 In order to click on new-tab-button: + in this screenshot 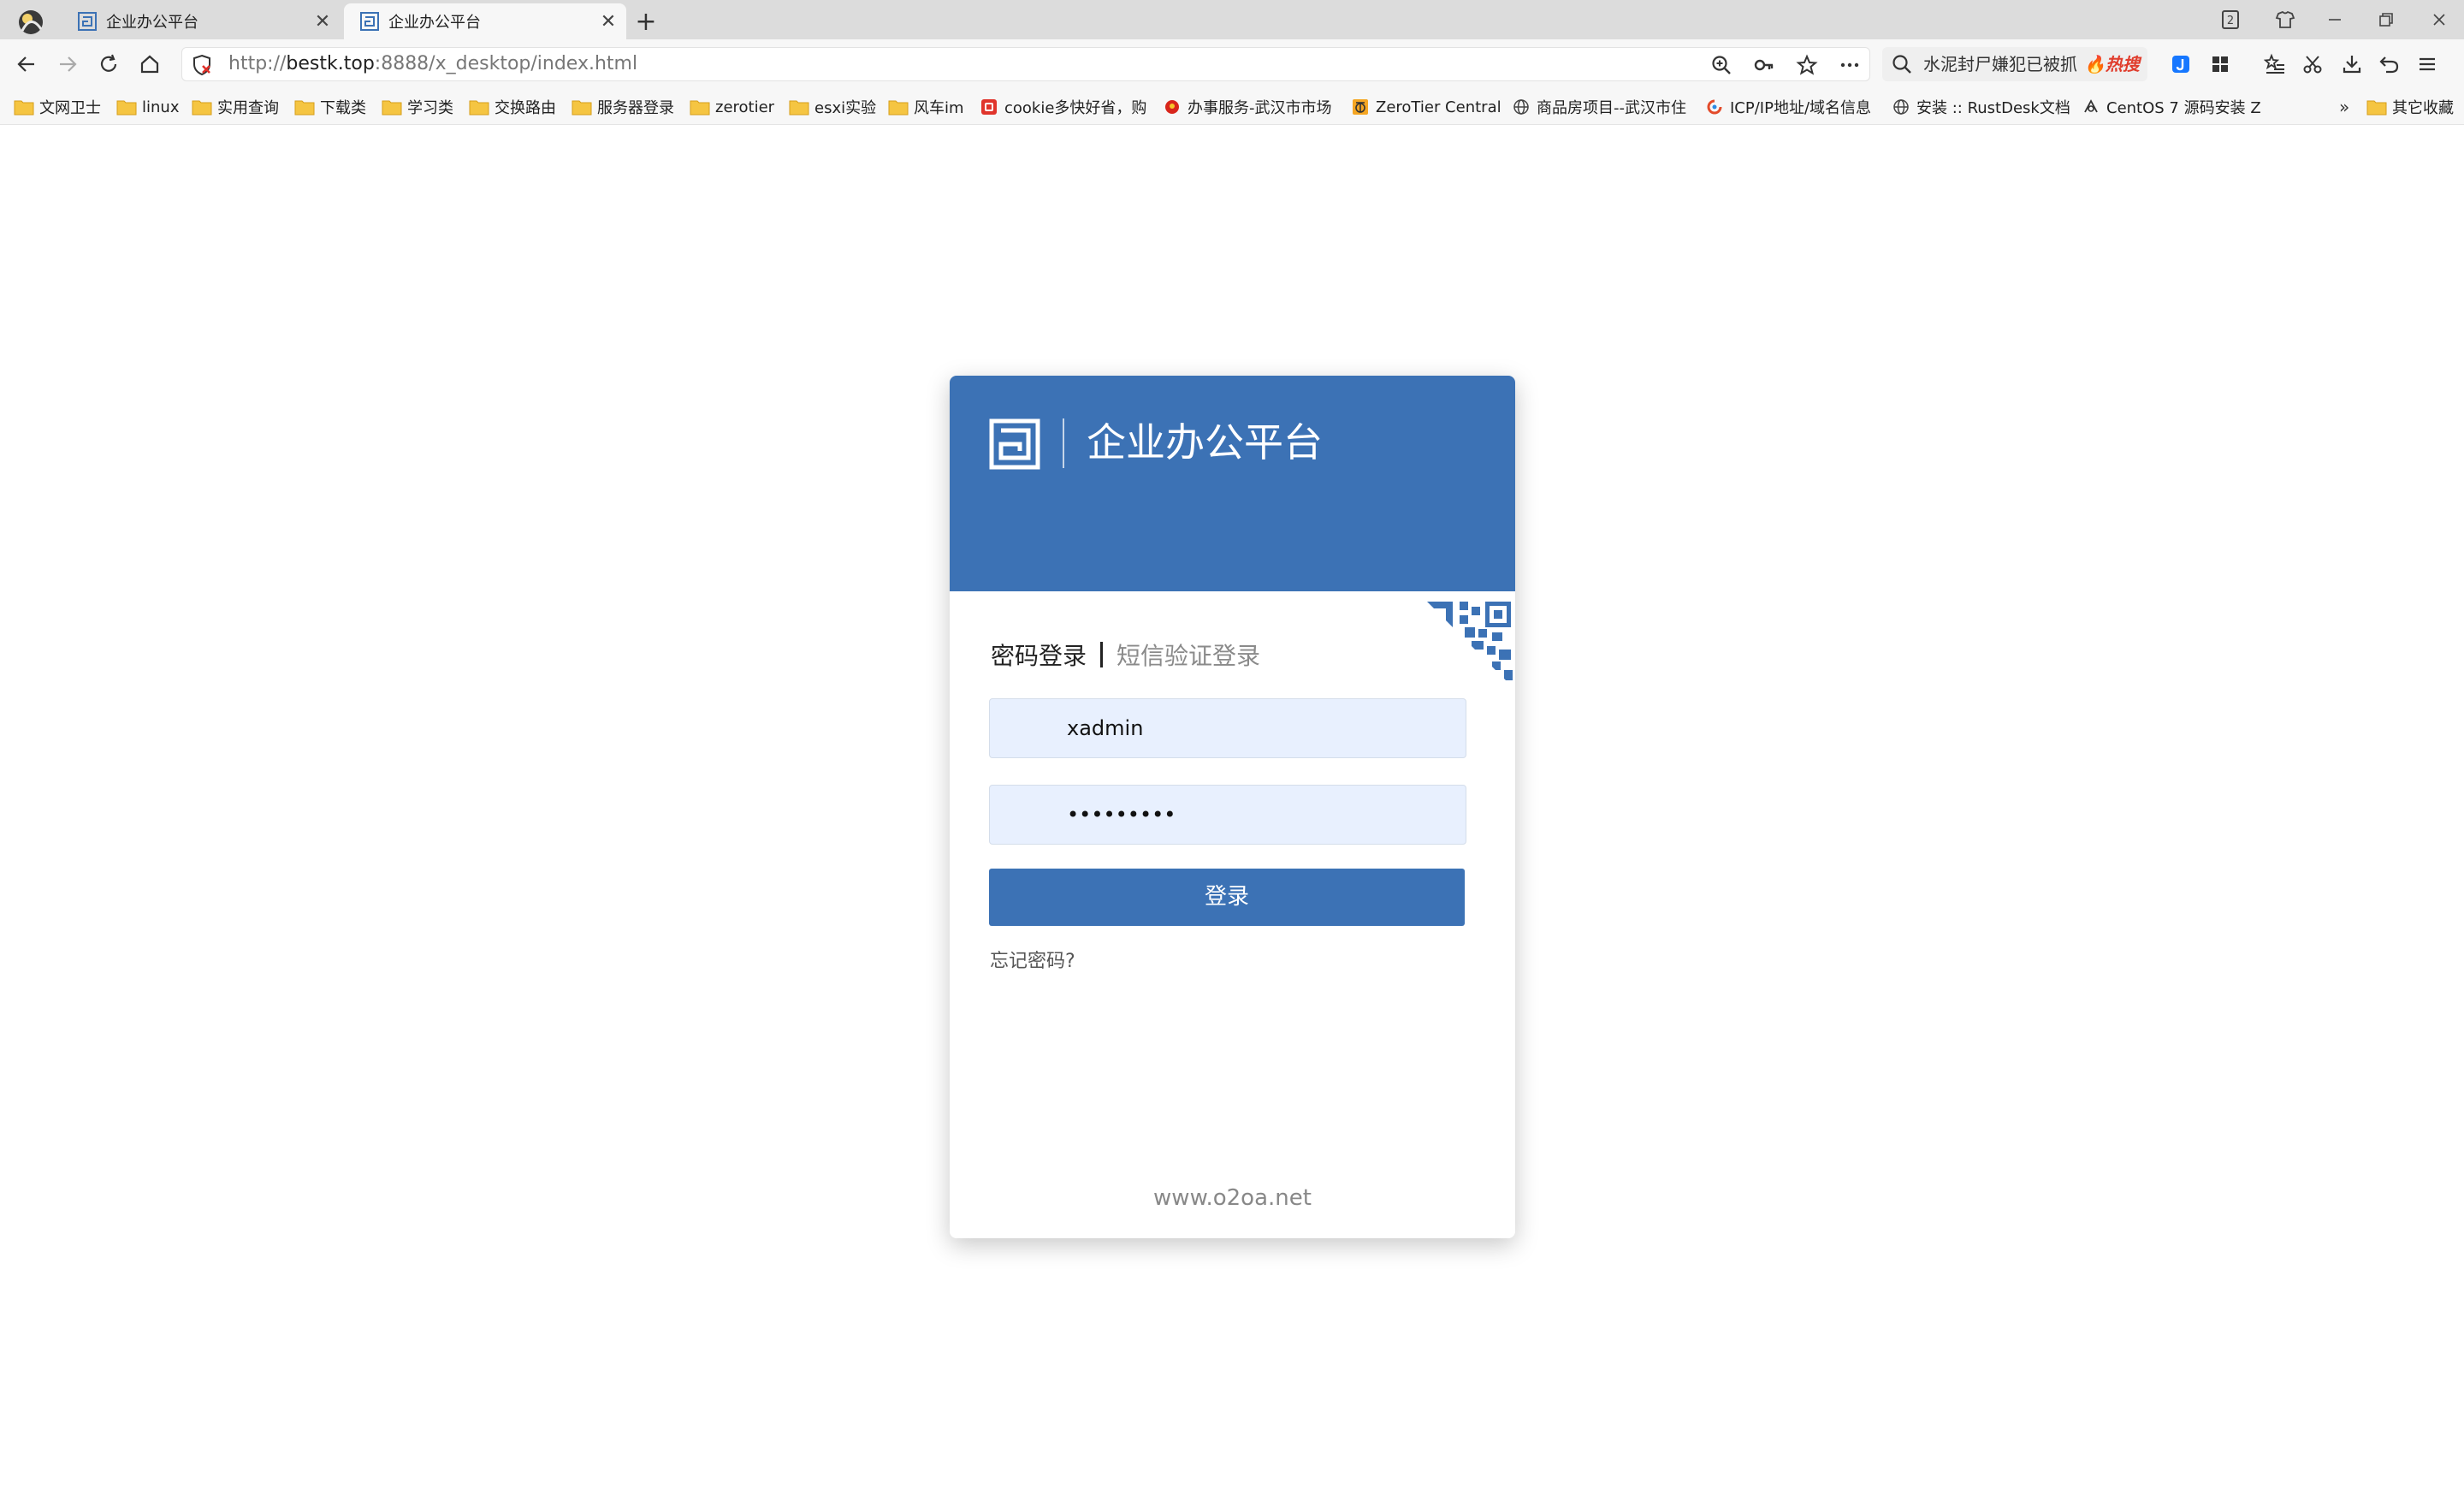, I will do `click(645, 22)`.